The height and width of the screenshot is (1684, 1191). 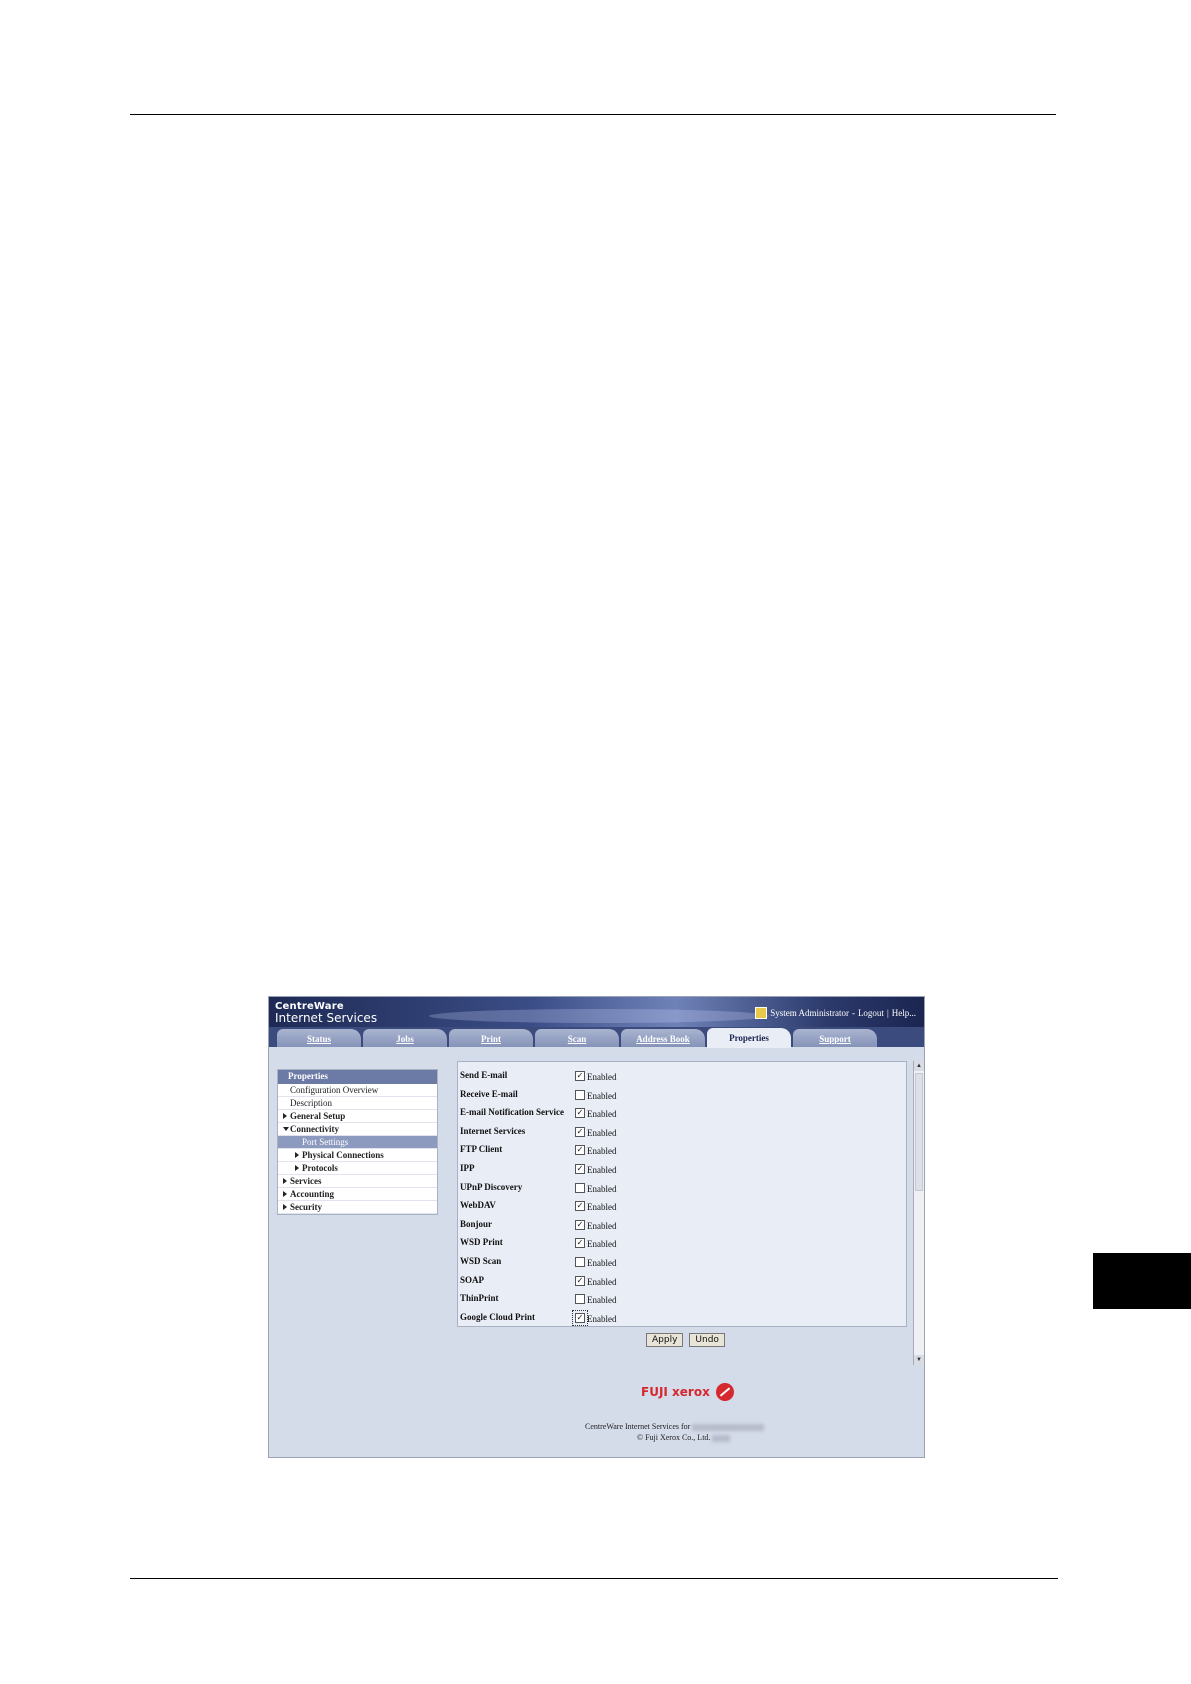 I want to click on sidebar-item-accounting: Accounting, so click(x=357, y=1194).